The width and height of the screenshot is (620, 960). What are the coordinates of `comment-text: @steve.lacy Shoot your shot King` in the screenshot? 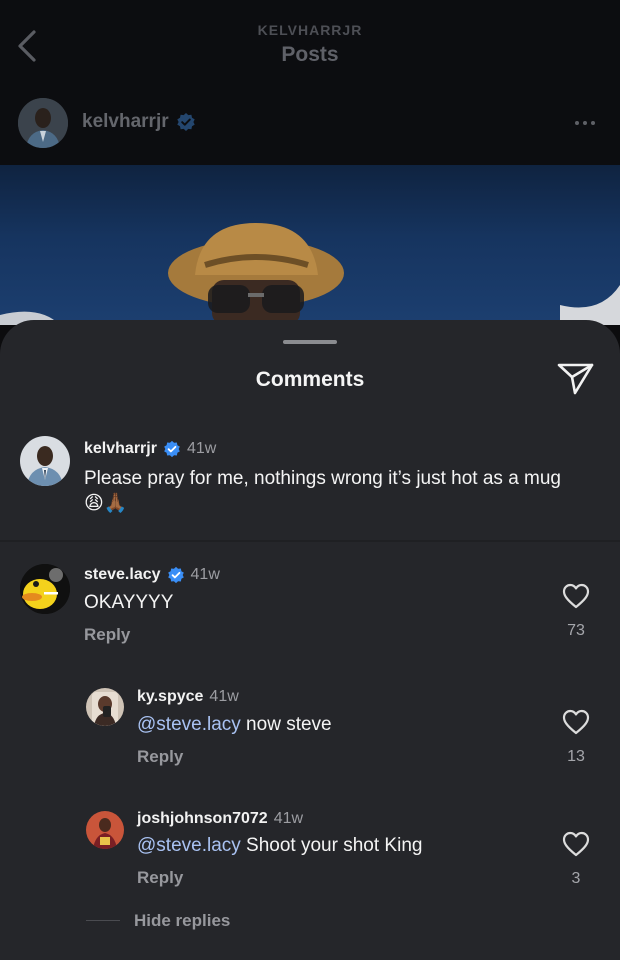 It's located at (279, 845).